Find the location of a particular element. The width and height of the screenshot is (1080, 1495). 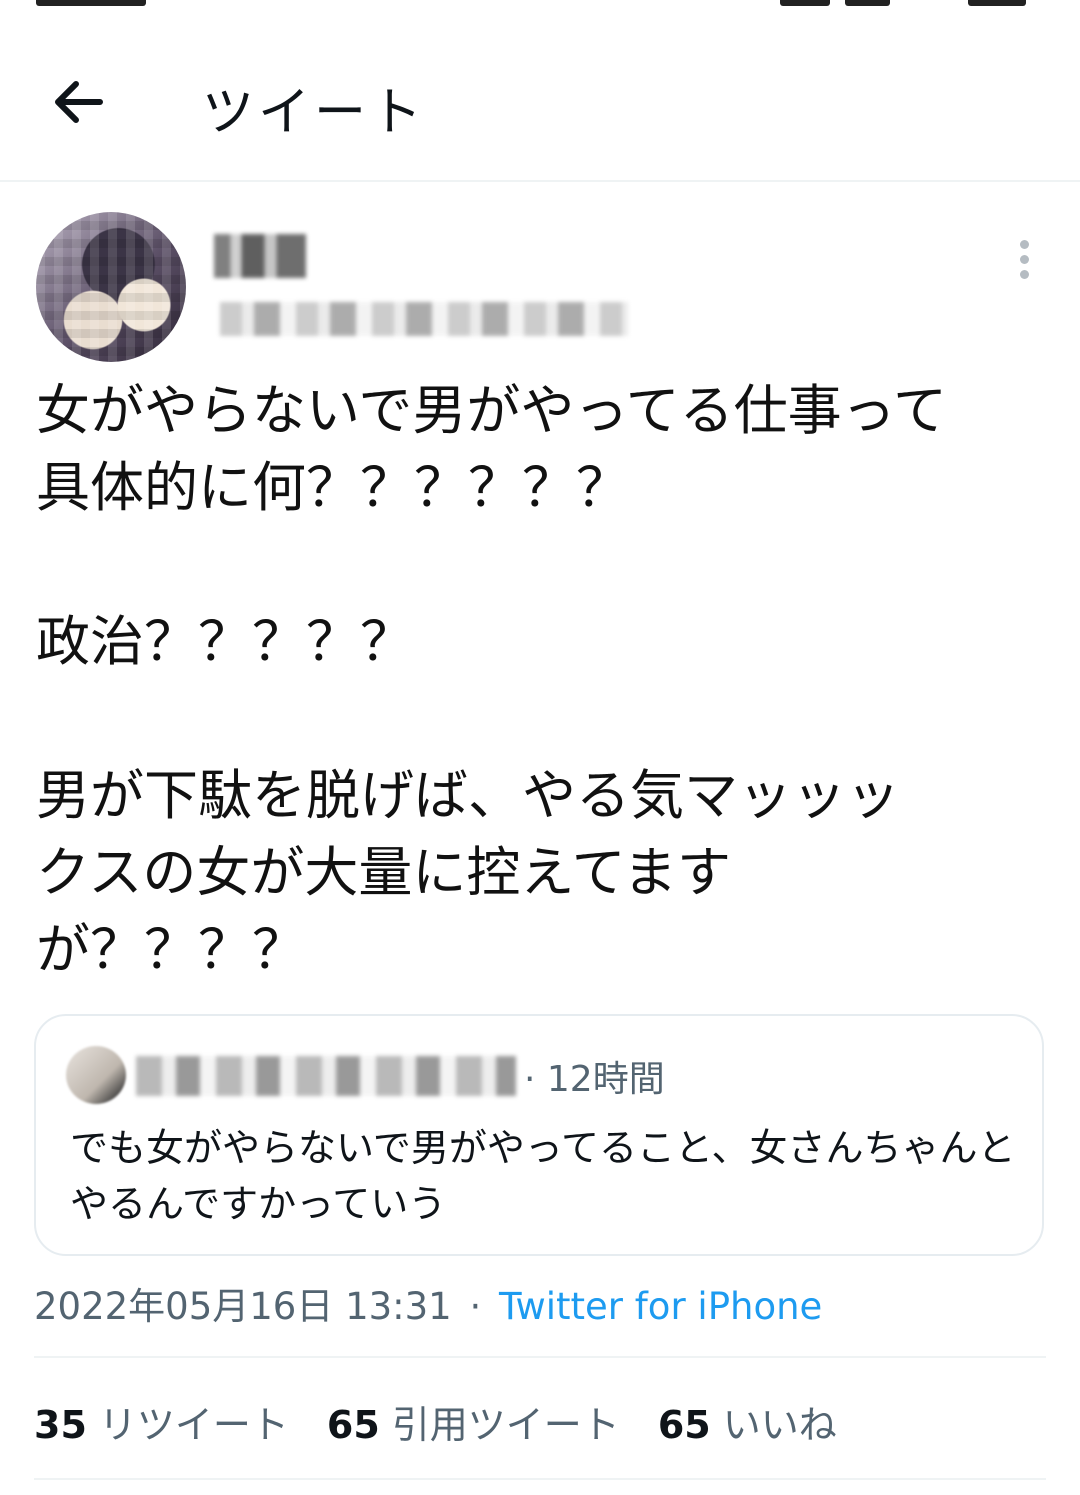

arrow-left-icon is located at coordinates (78, 102).